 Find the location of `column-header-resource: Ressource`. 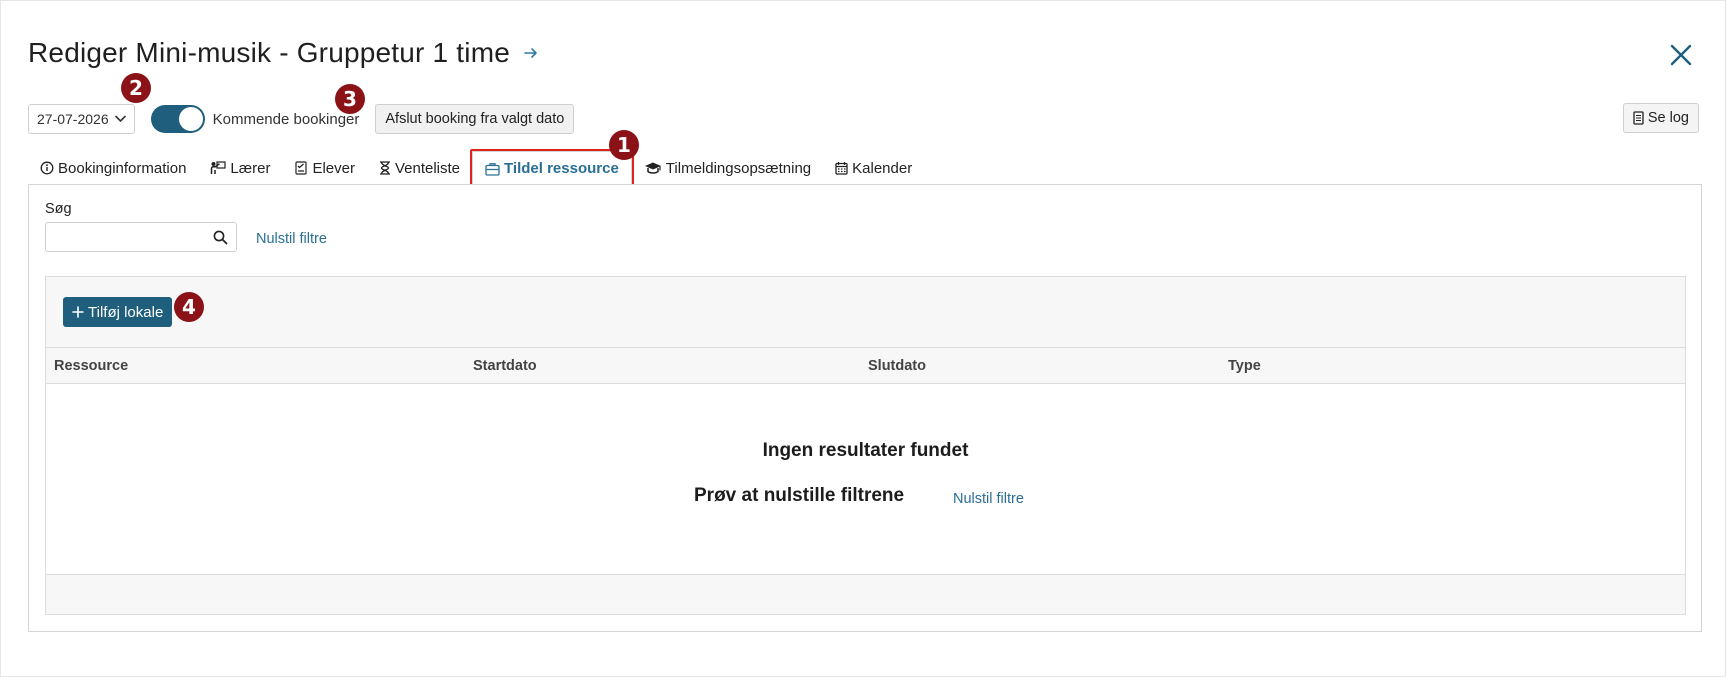

column-header-resource: Ressource is located at coordinates (91, 366).